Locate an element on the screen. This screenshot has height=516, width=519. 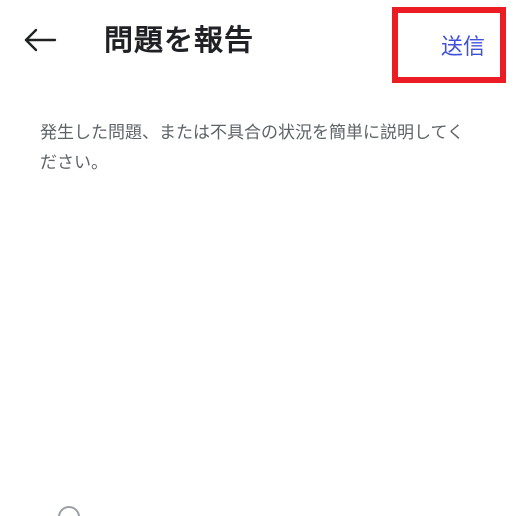
back-button is located at coordinates (40, 40).